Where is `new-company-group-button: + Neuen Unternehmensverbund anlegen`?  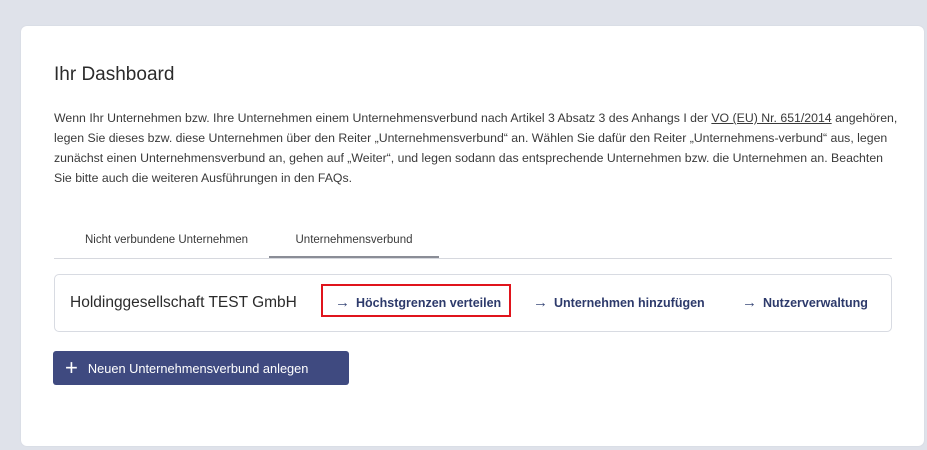
new-company-group-button: + Neuen Unternehmensverbund anlegen is located at coordinates (201, 368).